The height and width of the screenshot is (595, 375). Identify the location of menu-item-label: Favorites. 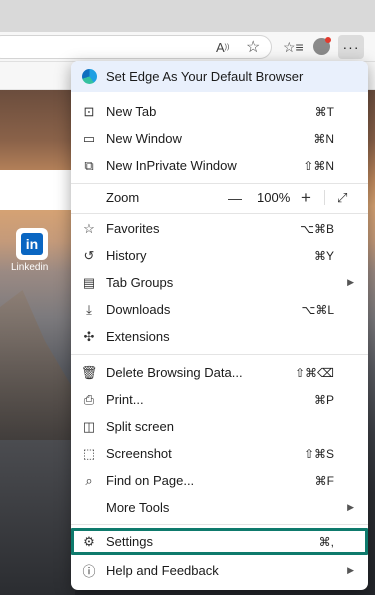
(133, 228).